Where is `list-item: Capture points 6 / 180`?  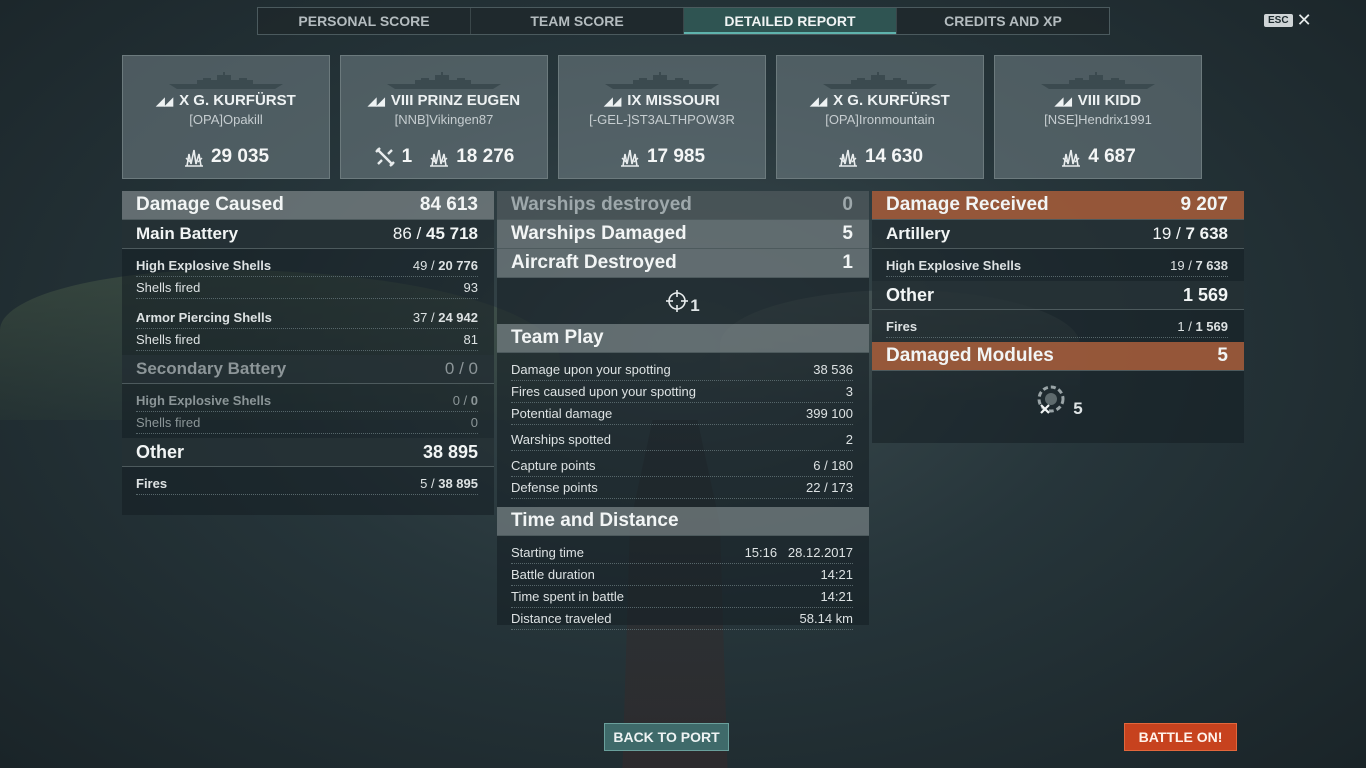 list-item: Capture points 6 / 180 is located at coordinates (682, 466).